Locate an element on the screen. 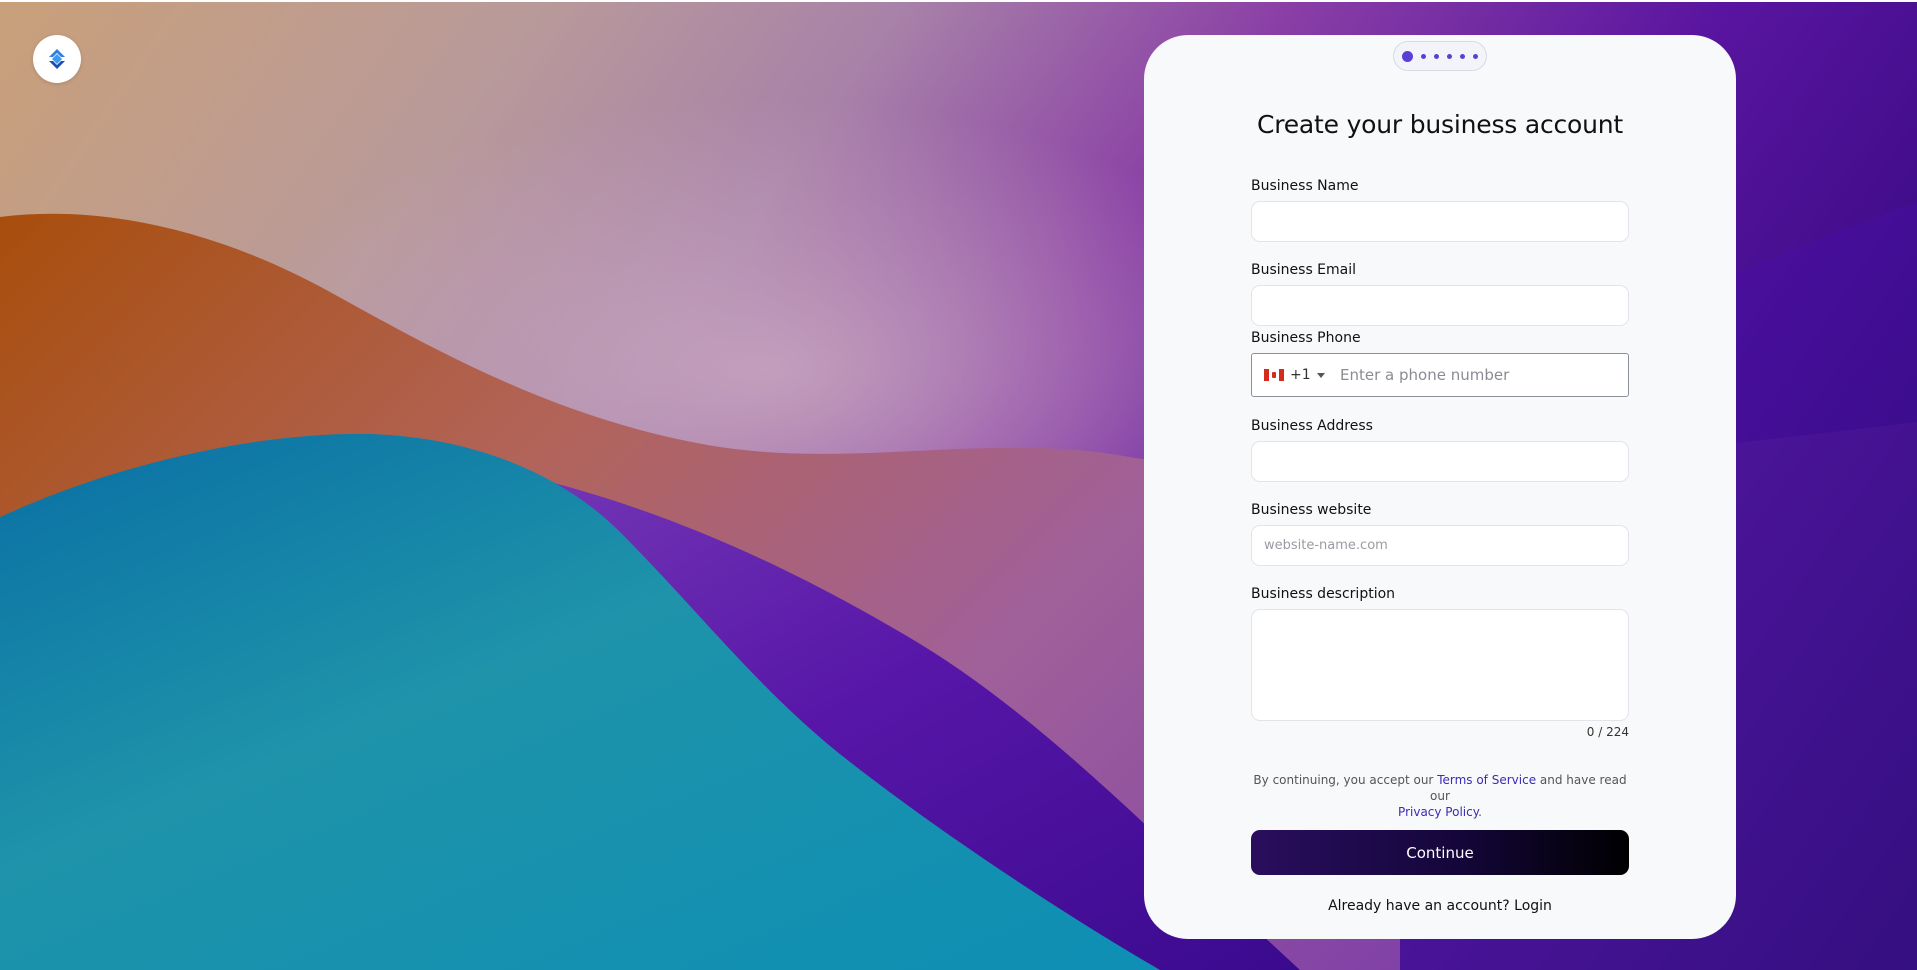 The height and width of the screenshot is (970, 1917). country-code-selector: +1 is located at coordinates (1291, 375).